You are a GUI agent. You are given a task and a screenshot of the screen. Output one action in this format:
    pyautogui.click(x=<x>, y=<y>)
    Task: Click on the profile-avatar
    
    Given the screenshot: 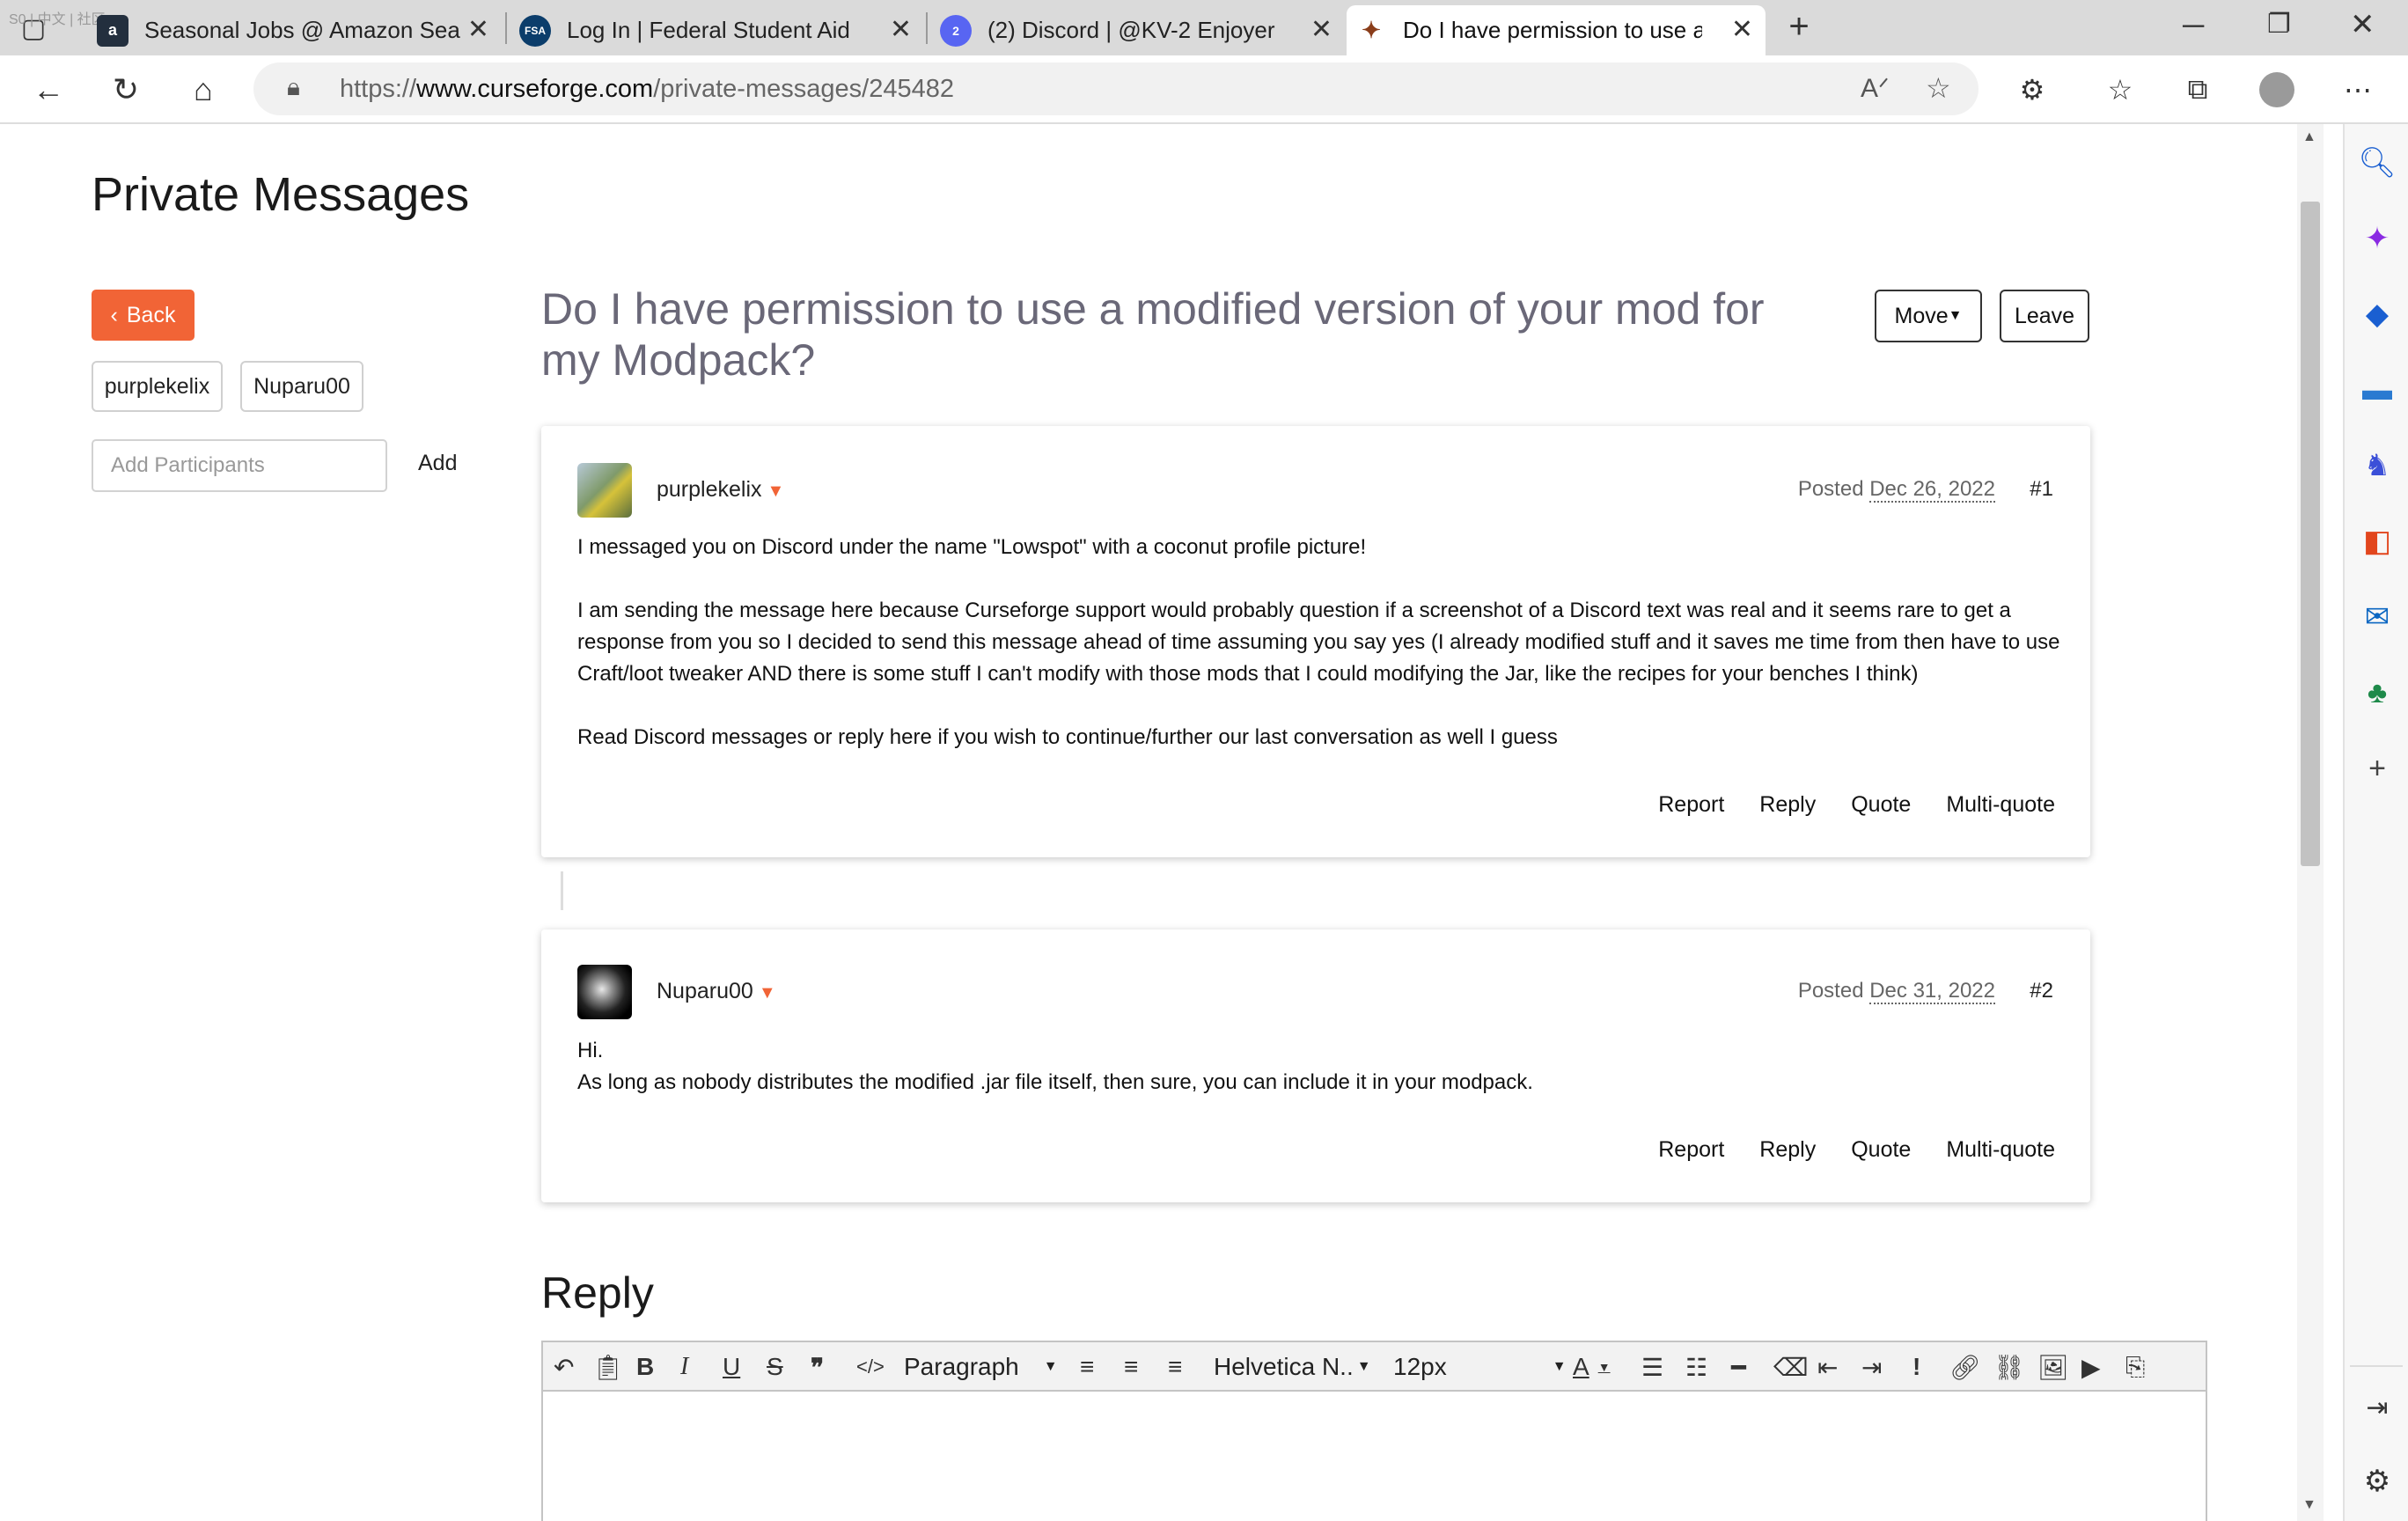 What is the action you would take?
    pyautogui.click(x=2277, y=90)
    